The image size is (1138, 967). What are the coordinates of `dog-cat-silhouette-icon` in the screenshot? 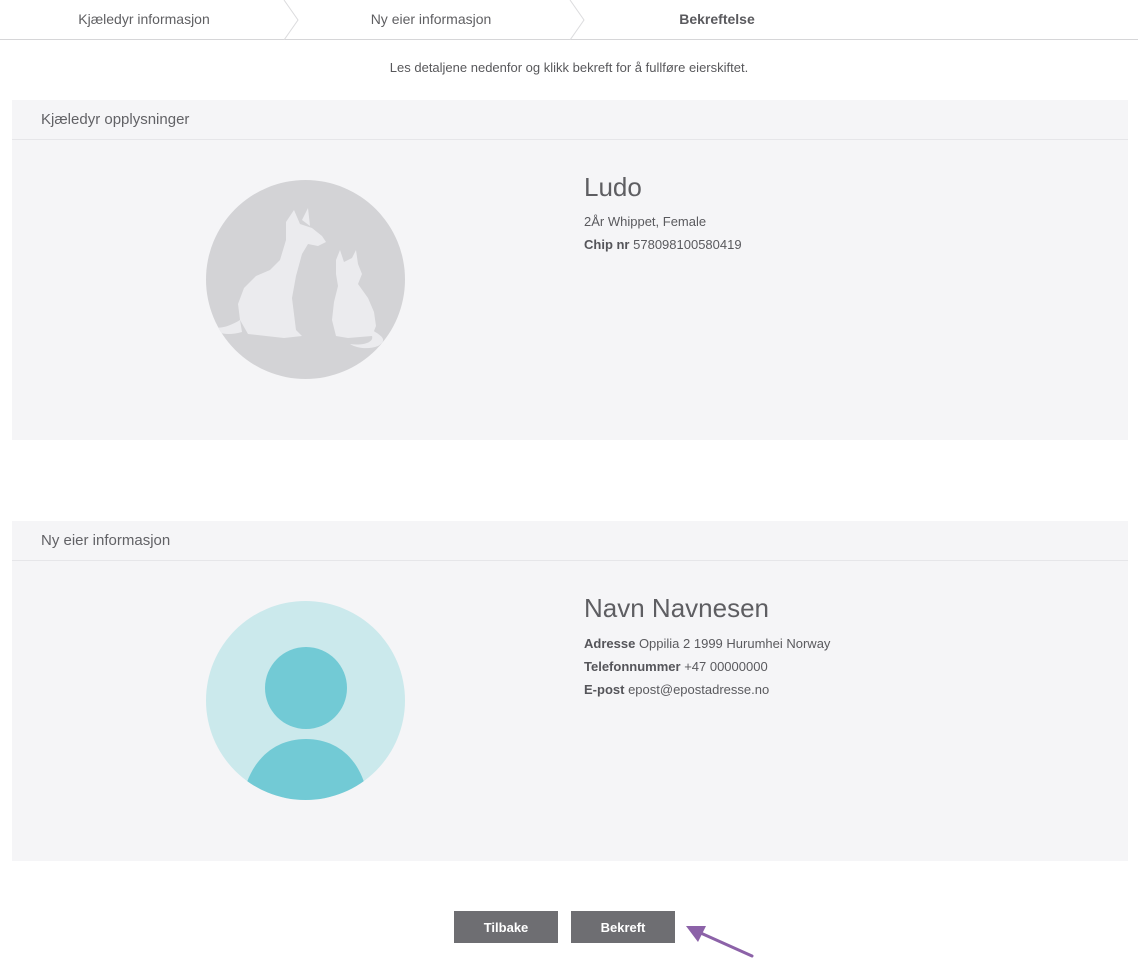 It's located at (297, 278).